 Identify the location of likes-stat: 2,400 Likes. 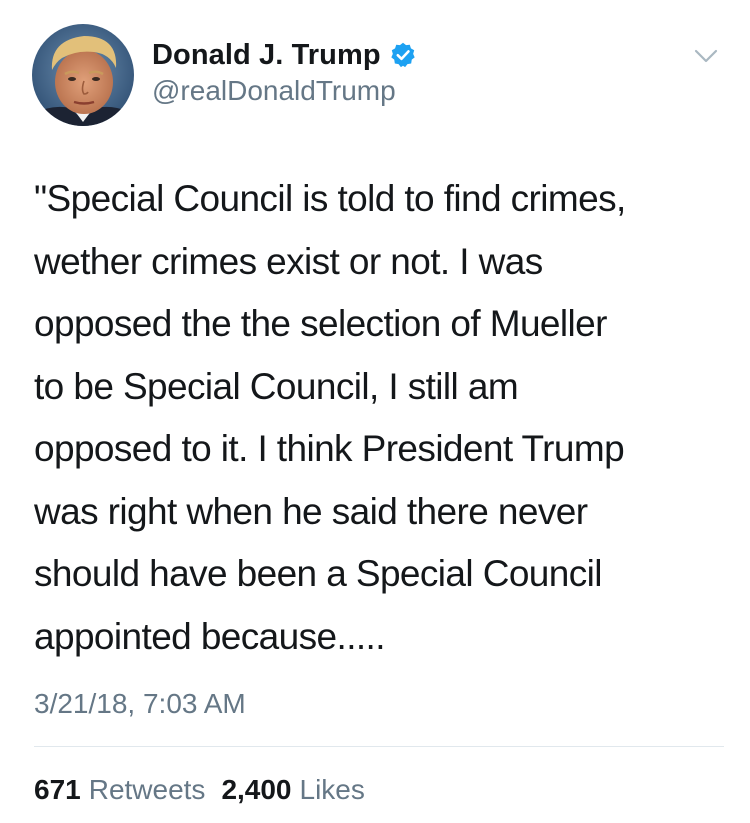
(292, 790).